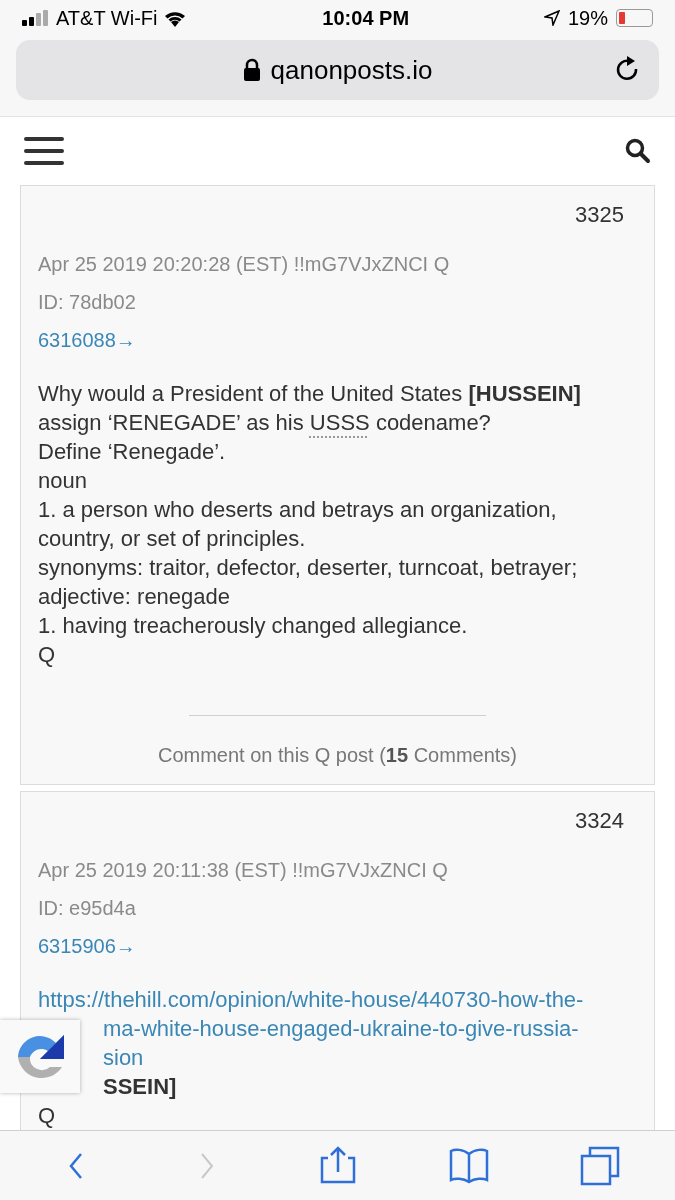 The height and width of the screenshot is (1200, 675). Describe the element at coordinates (599, 1165) in the screenshot. I see `tabs-icon` at that location.